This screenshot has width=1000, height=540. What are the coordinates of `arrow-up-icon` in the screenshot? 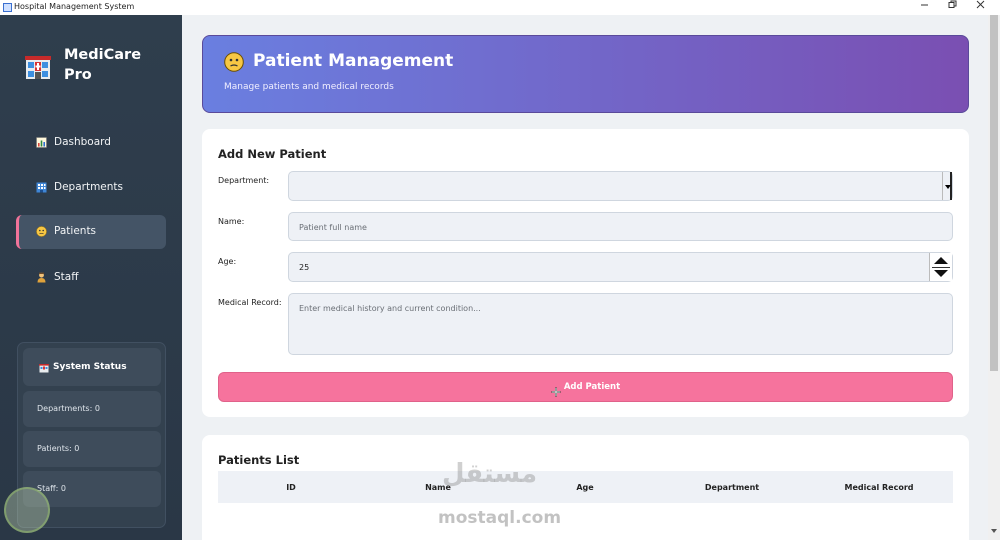 It's located at (941, 260).